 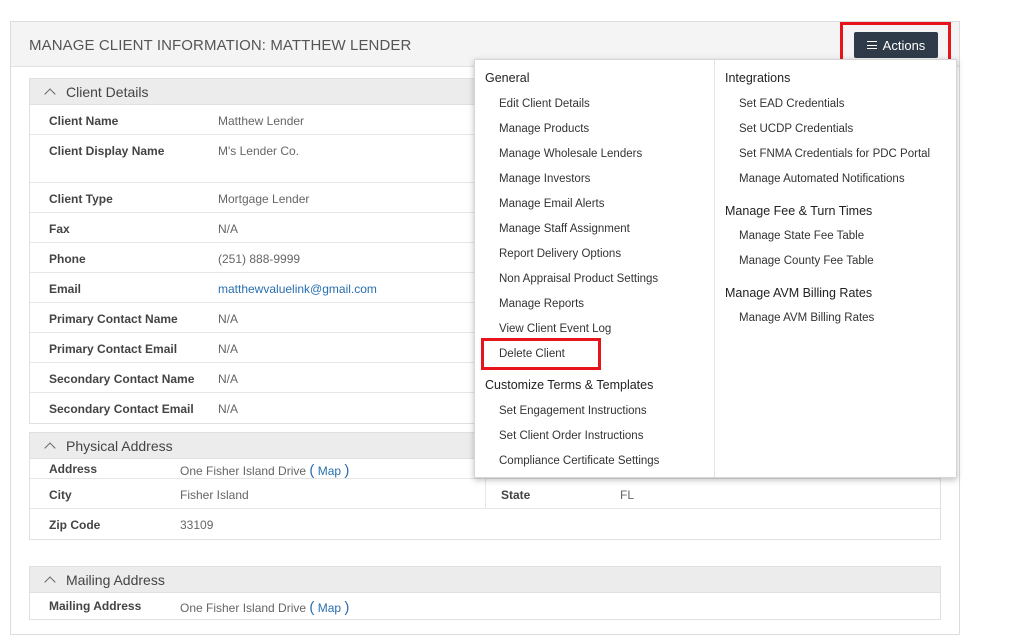 I want to click on menu-item-manage-wholesale-lenders: Manage Wholesale Lenders, so click(x=570, y=154).